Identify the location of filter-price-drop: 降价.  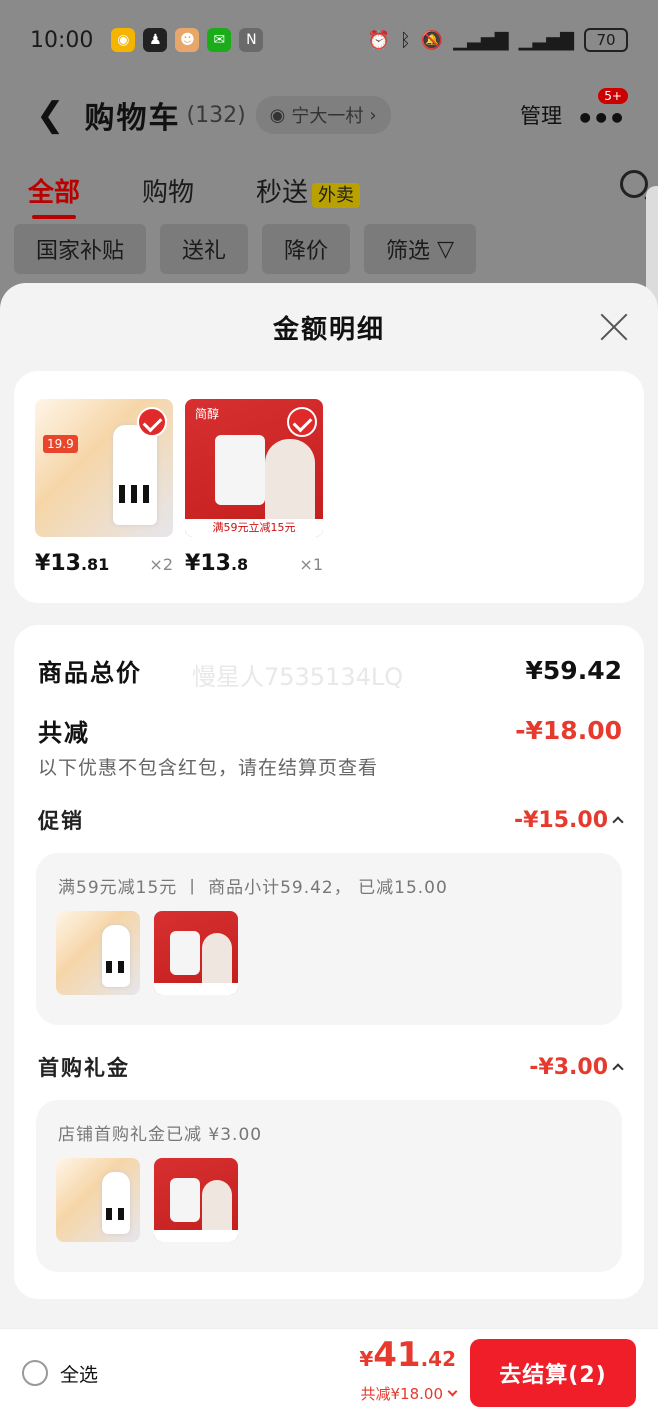
(306, 249).